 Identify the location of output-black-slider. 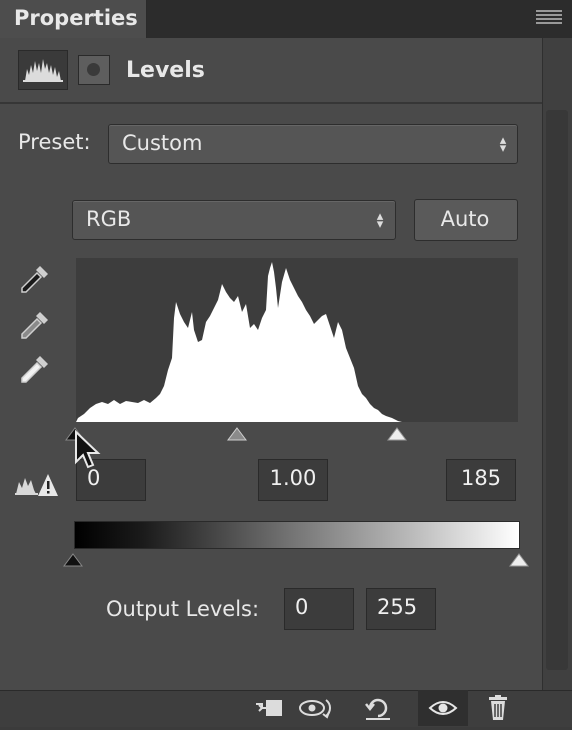
(73, 559).